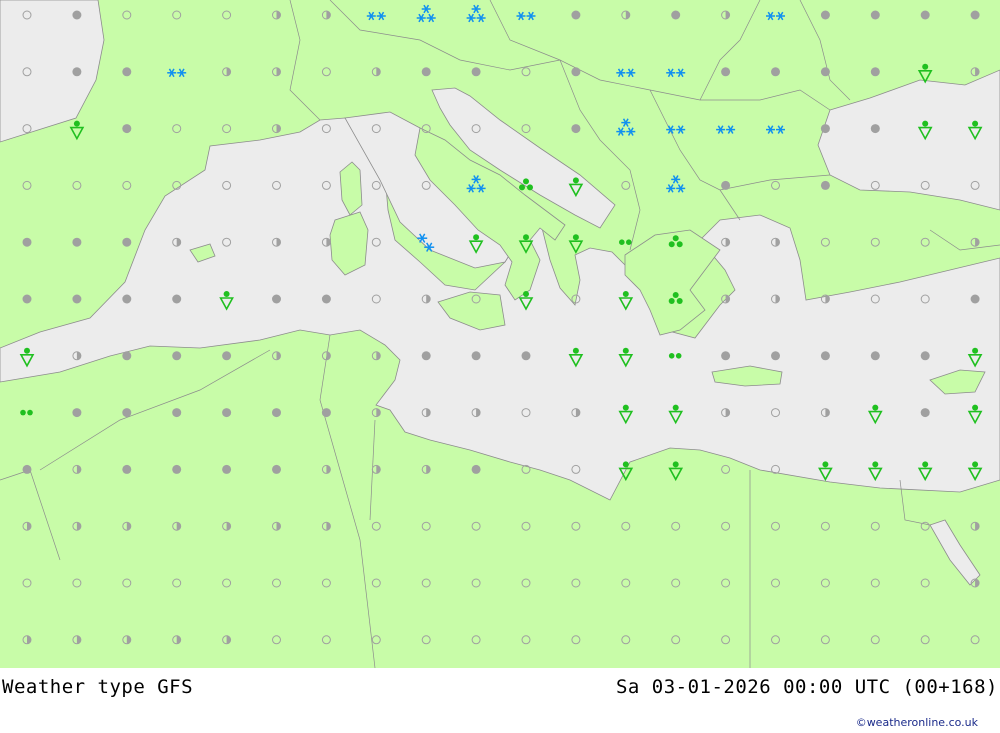 The image size is (1000, 733). I want to click on forecast-datetime: Sa 03-01-2026 00:00 UTC (00+168), so click(806, 687).